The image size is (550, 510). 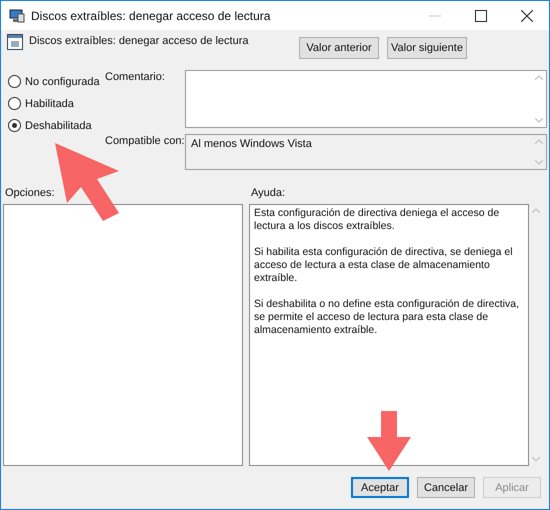 I want to click on window-title: Discos extraíbles: denegar acceso de lectura, so click(x=150, y=15).